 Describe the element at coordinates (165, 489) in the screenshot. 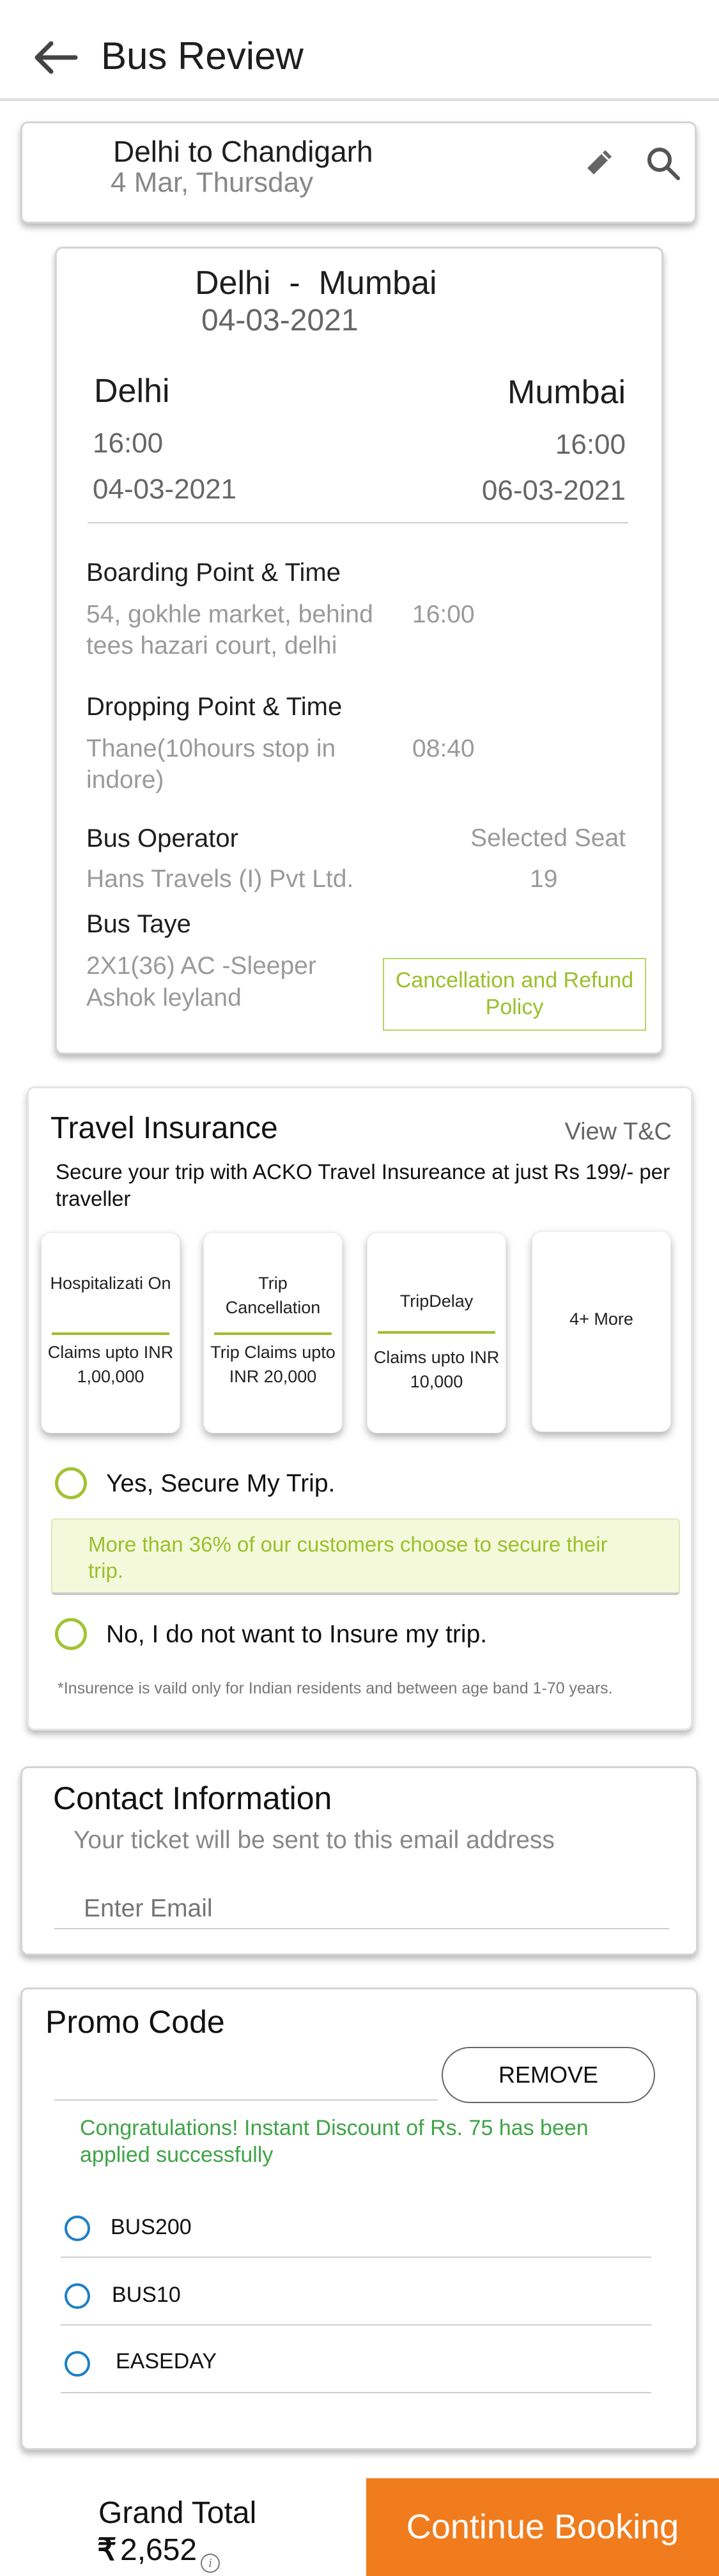

I see `departure-date: 04-03-2021` at that location.